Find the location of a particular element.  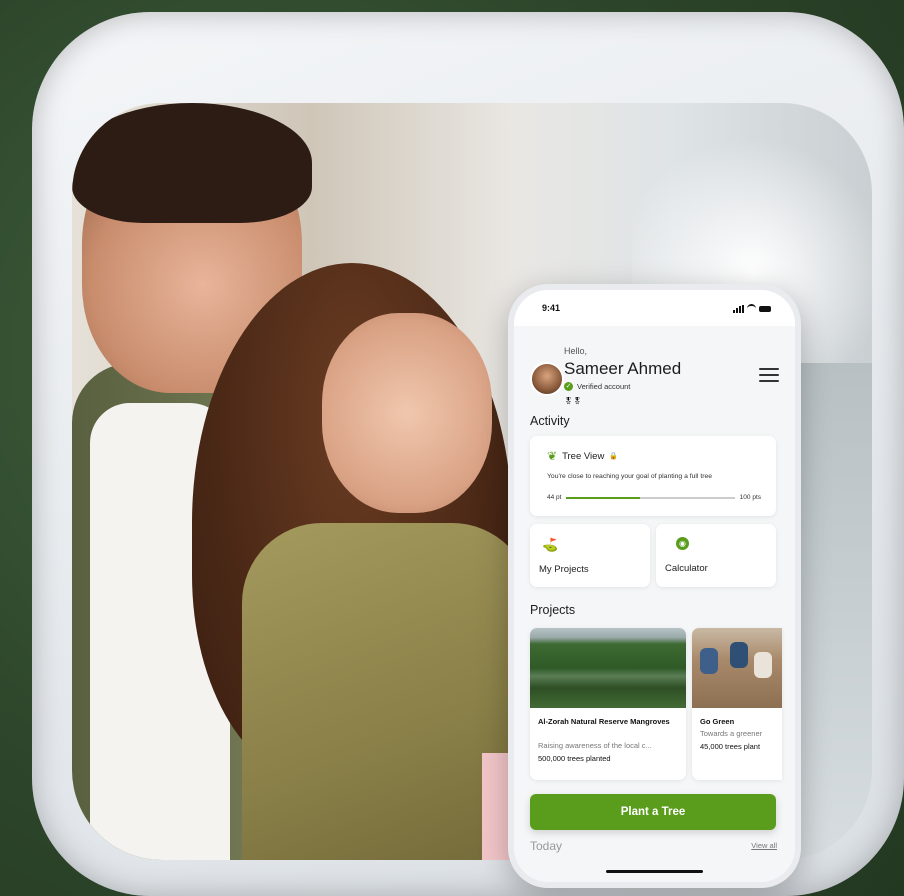

activity-heading: Activity is located at coordinates (550, 421).